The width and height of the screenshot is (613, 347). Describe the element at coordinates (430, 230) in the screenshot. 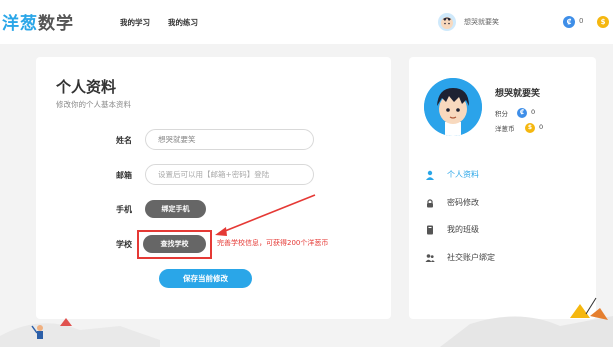

I see `class-icon` at that location.